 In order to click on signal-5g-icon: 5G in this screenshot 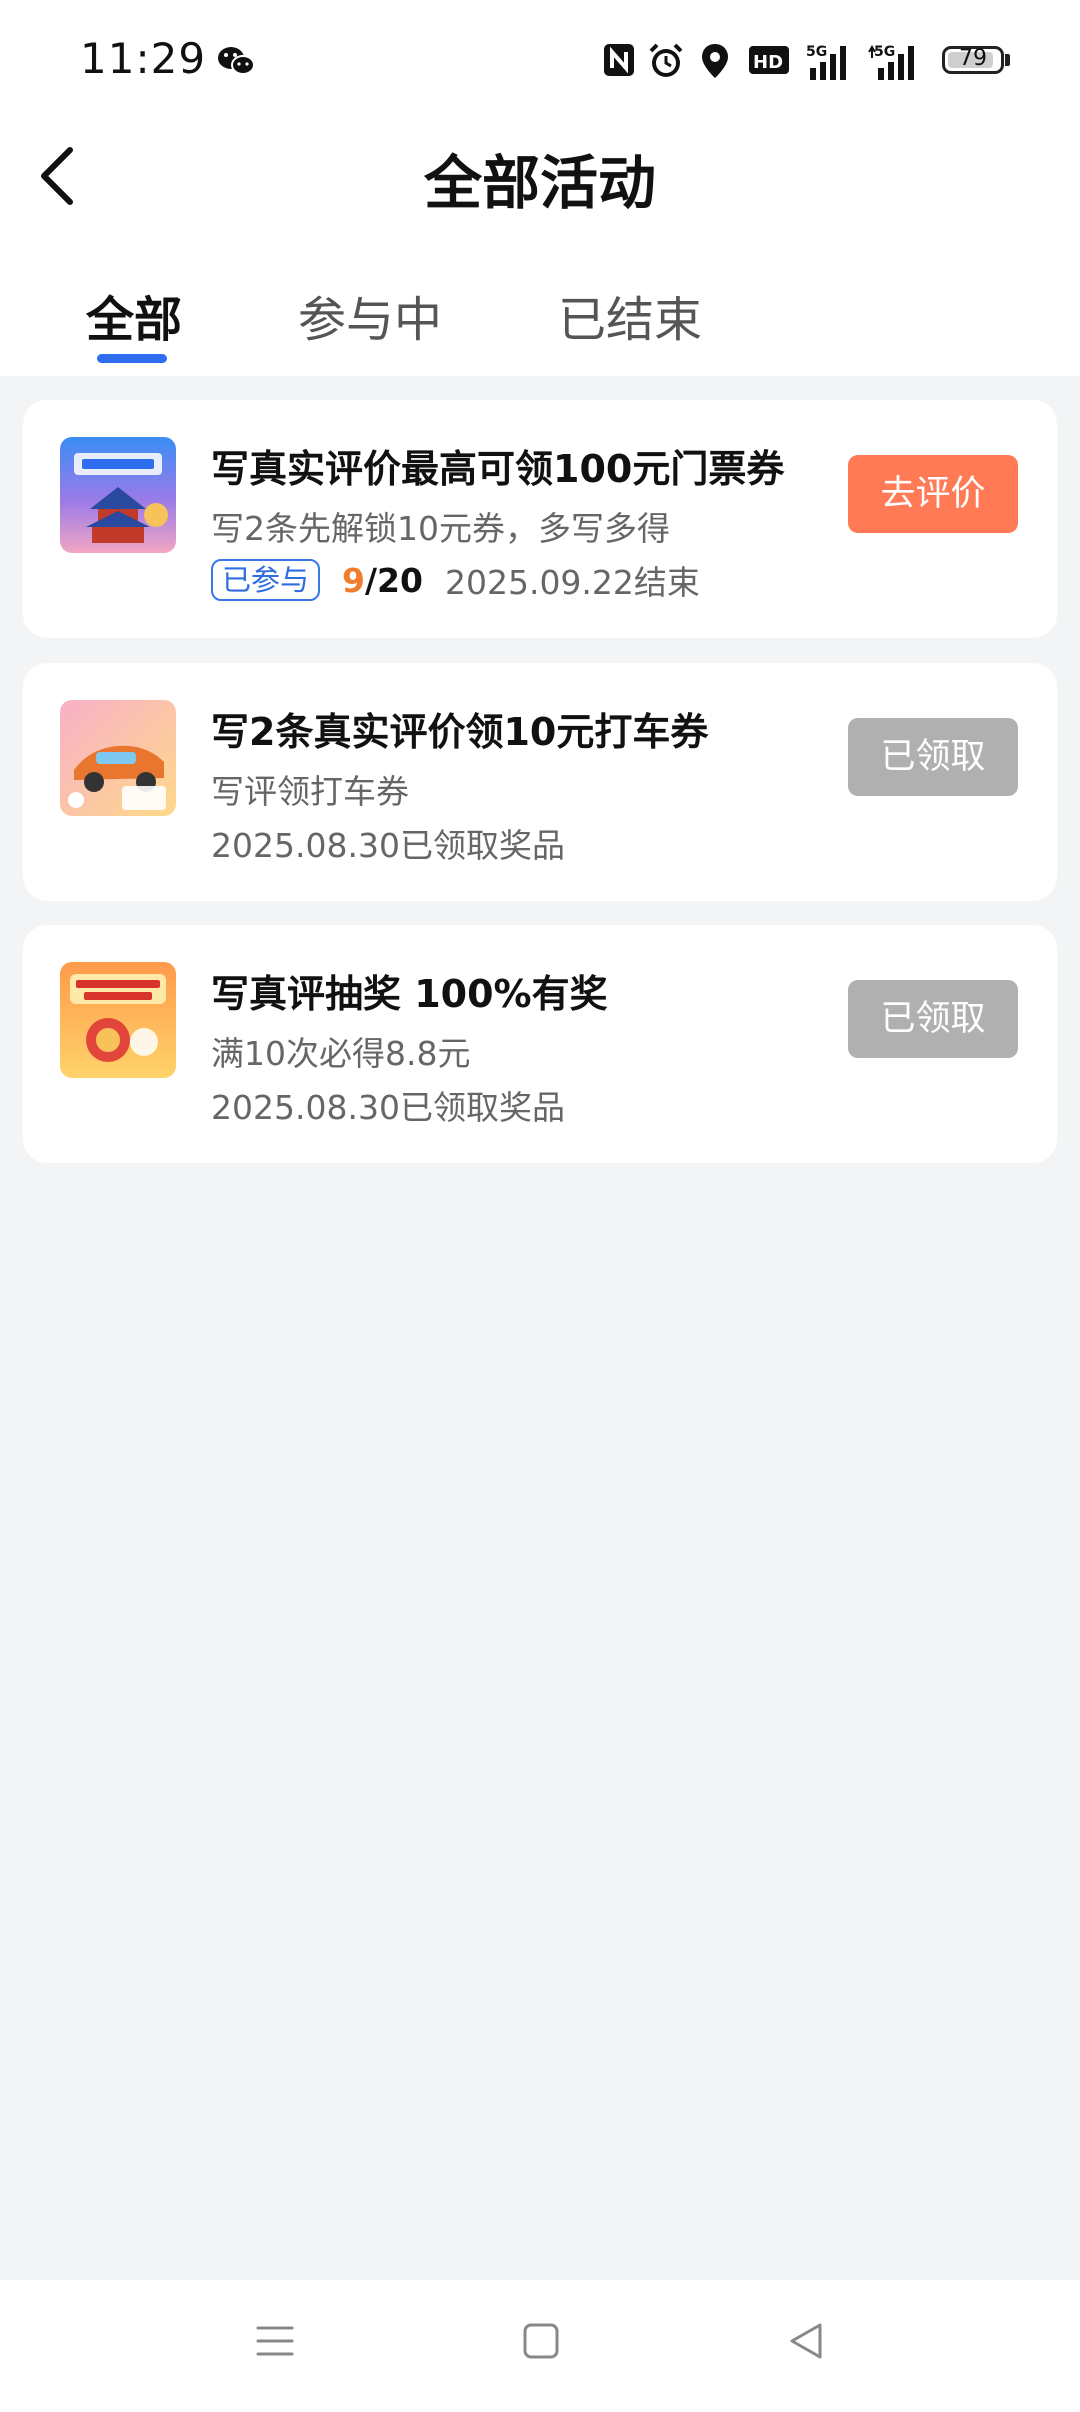, I will do `click(826, 62)`.